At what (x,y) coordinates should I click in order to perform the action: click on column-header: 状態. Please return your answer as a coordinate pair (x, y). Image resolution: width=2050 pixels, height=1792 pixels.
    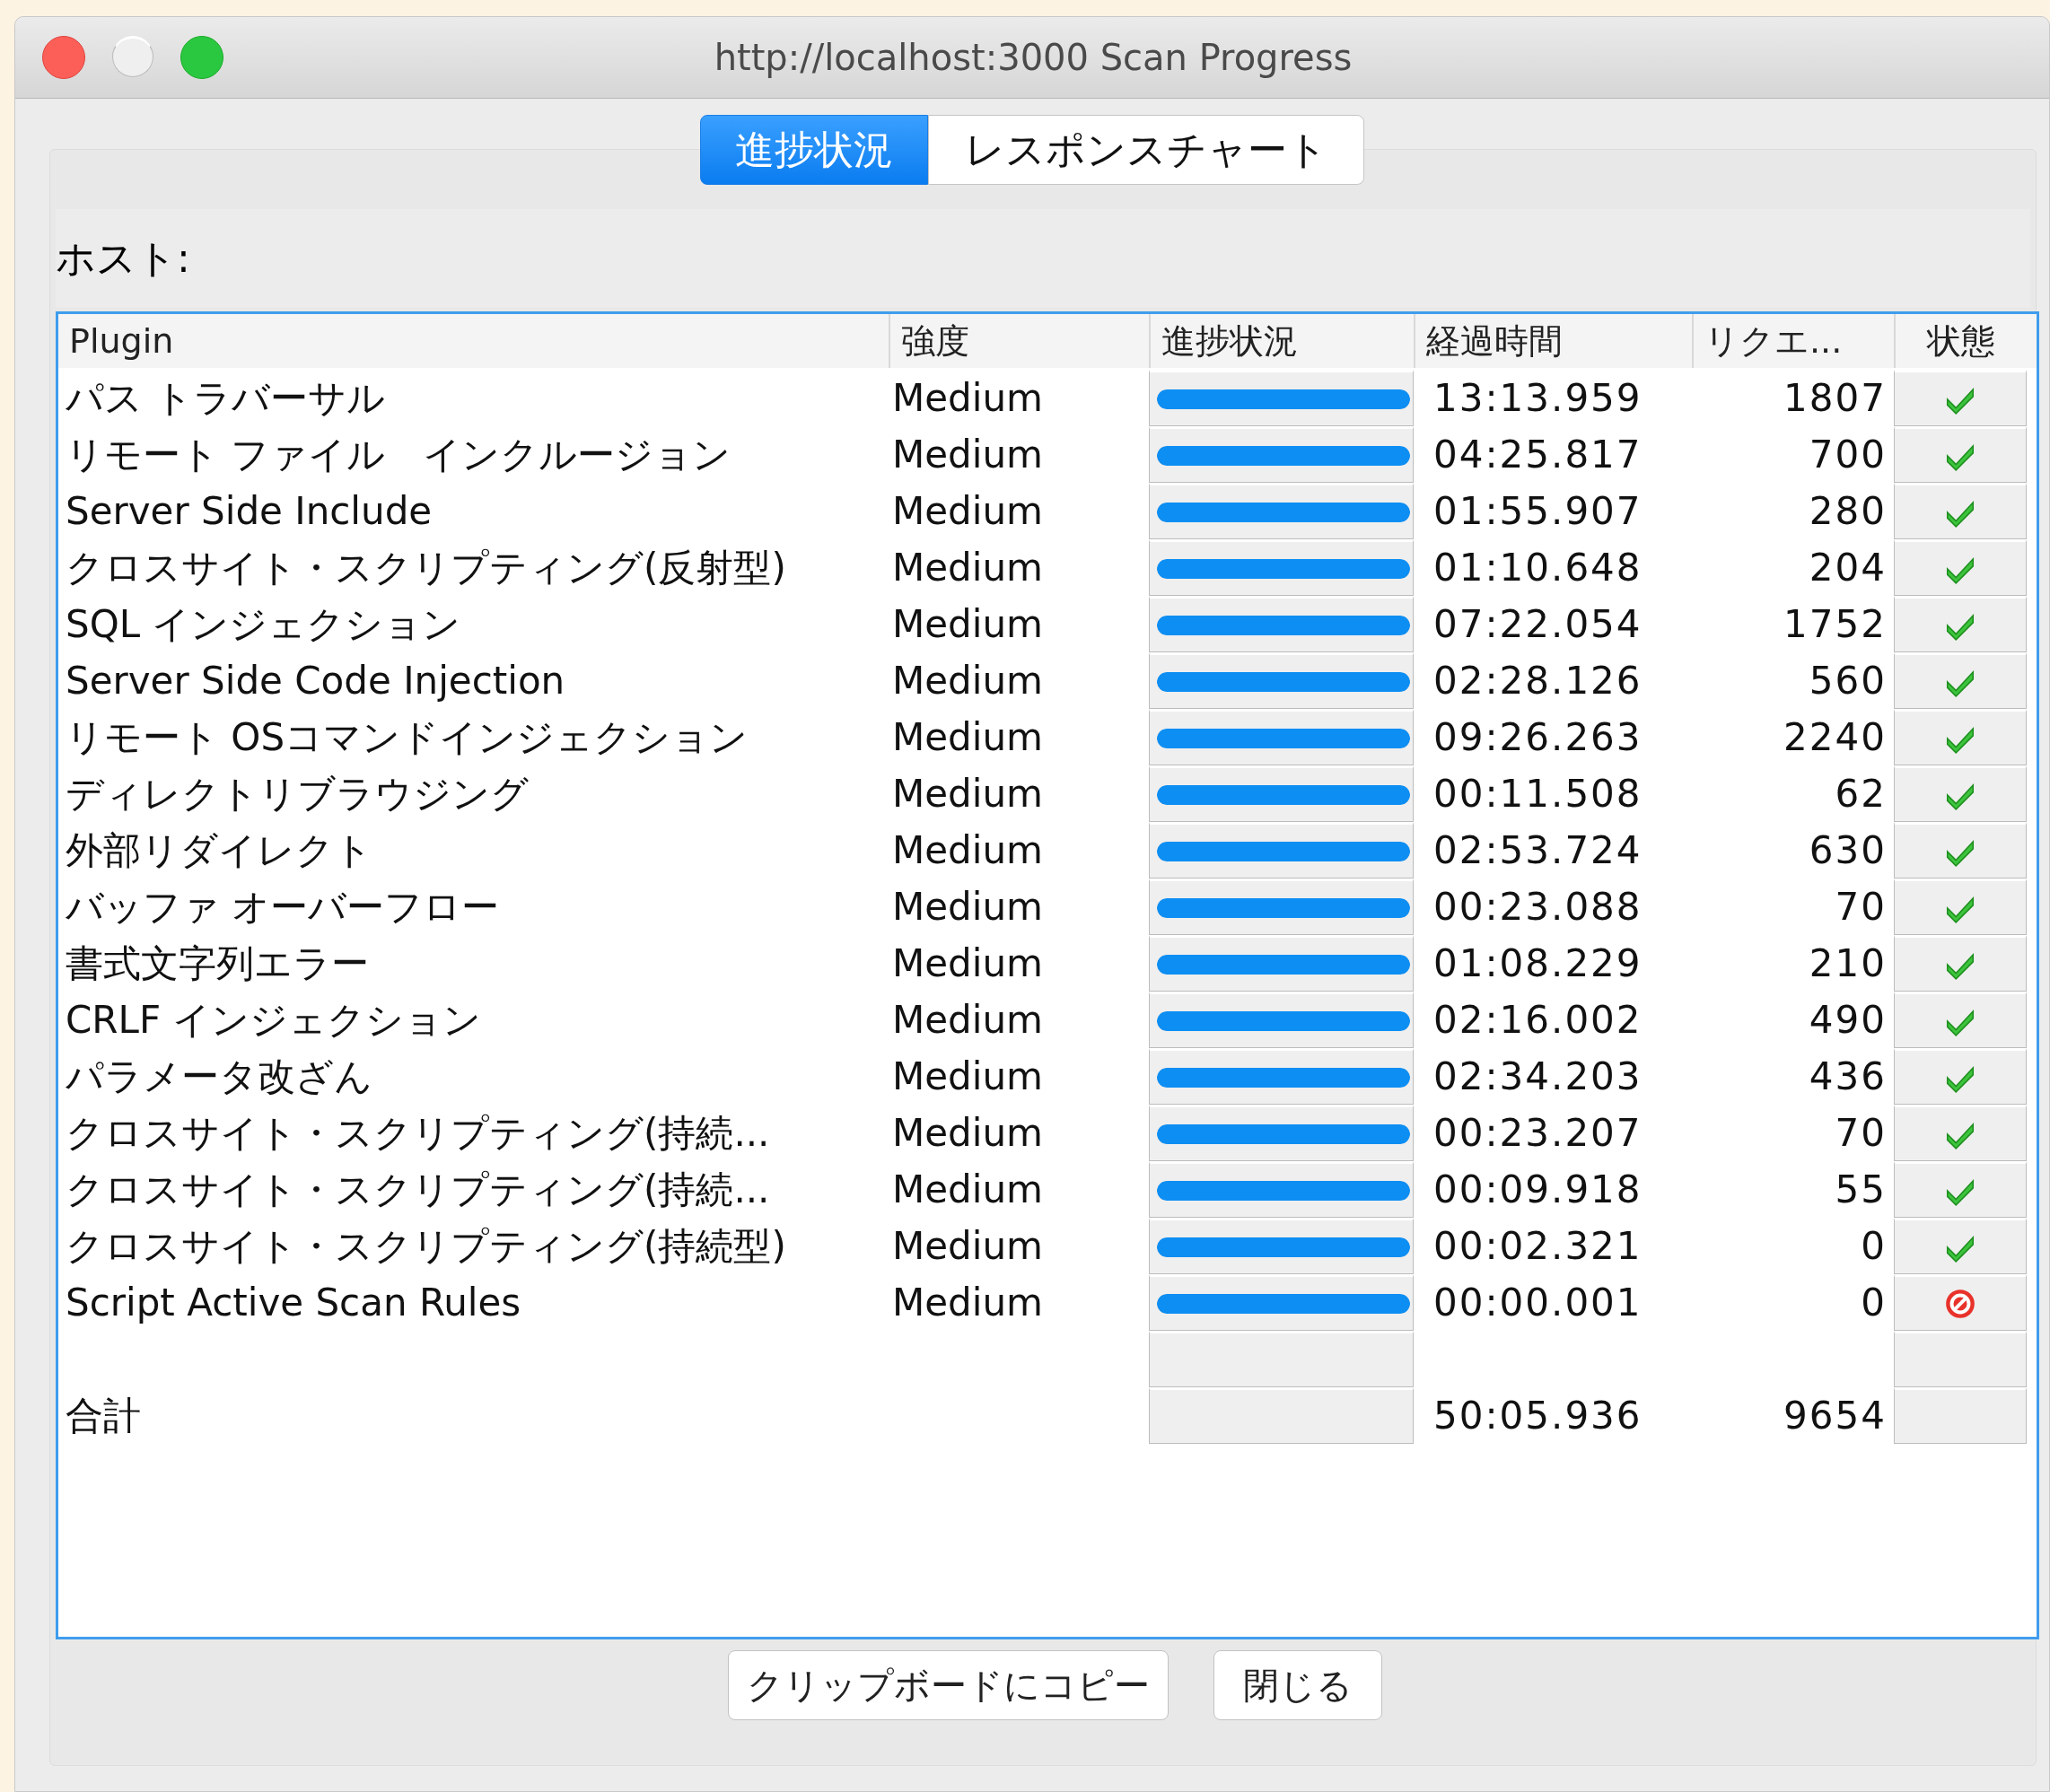
    Looking at the image, I should click on (1961, 341).